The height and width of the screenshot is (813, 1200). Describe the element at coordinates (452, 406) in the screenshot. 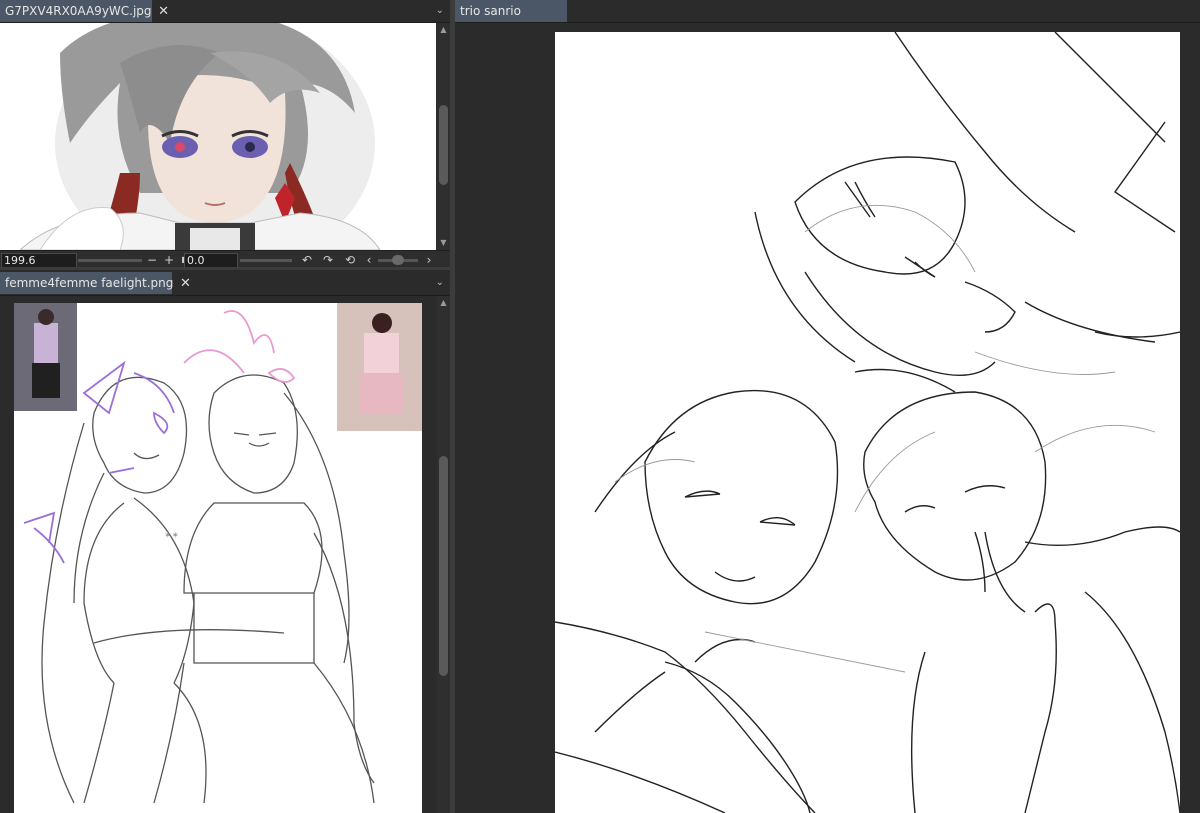

I see `pane-splitter-vertical` at that location.